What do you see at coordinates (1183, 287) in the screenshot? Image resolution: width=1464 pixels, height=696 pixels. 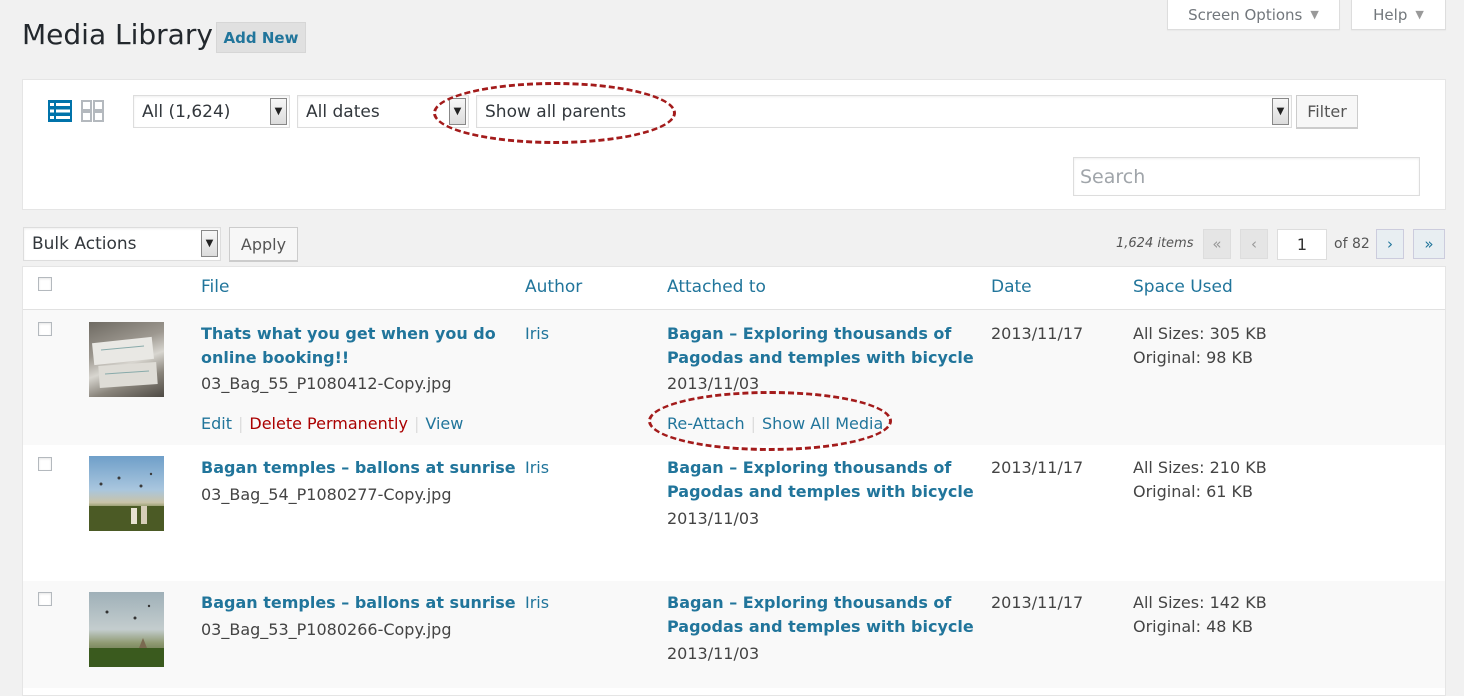 I see `column-space-used: Space Used` at bounding box center [1183, 287].